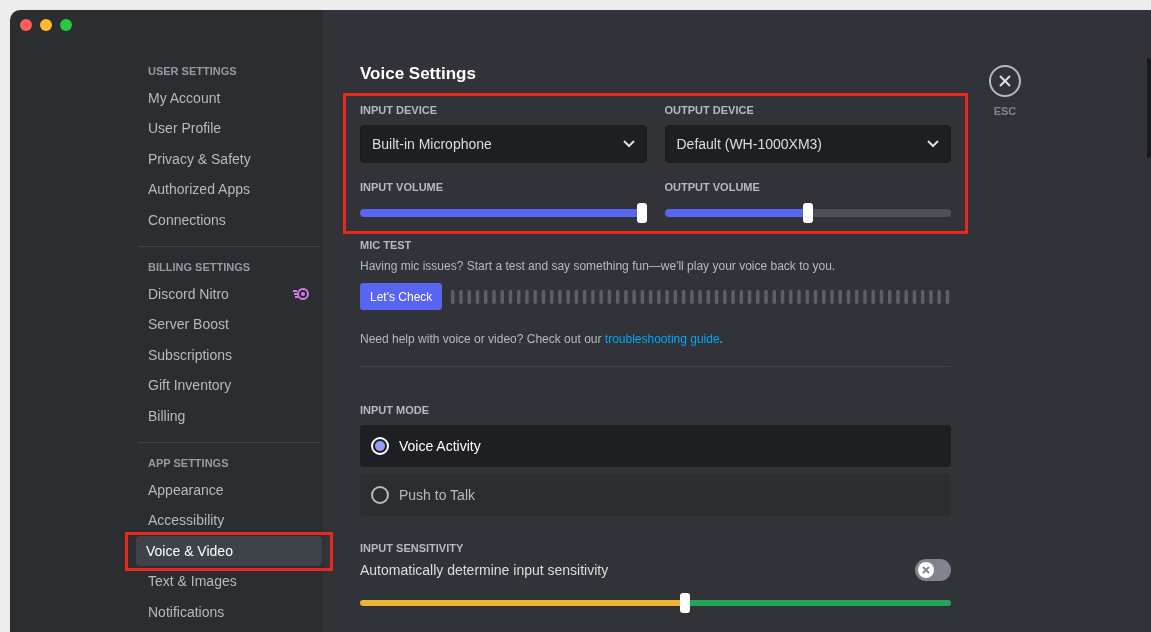 The width and height of the screenshot is (1151, 632). What do you see at coordinates (229, 520) in the screenshot?
I see `sidebar-item: Accessibility` at bounding box center [229, 520].